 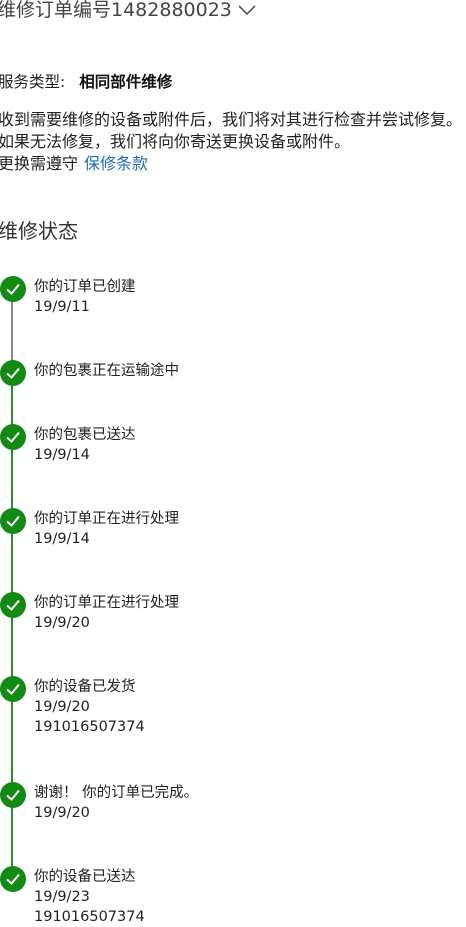 I want to click on repair-status-title: 维修状态, so click(x=39, y=231).